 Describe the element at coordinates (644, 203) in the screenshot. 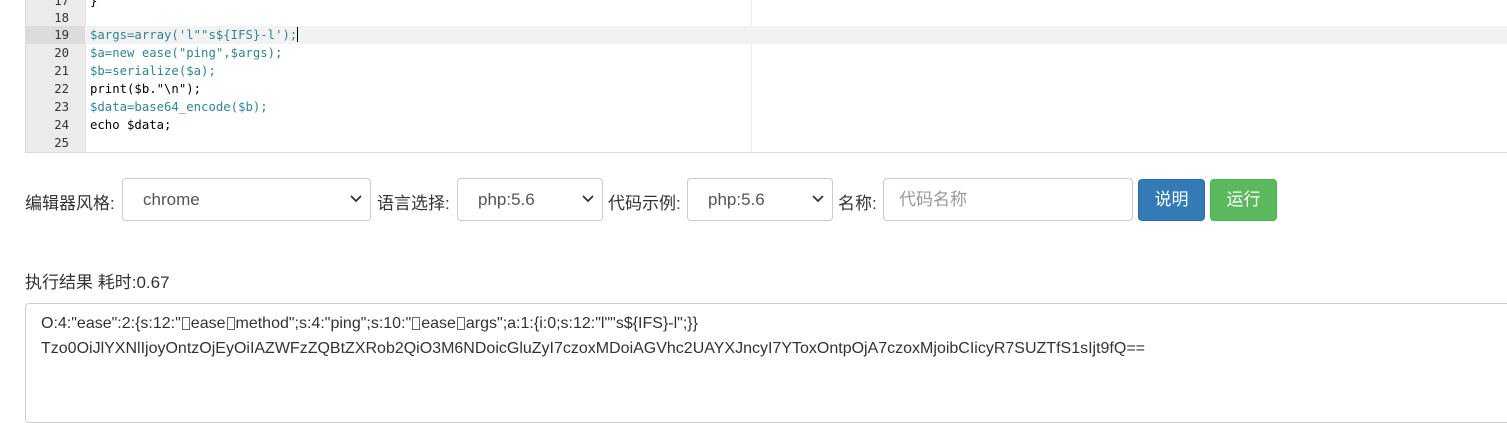

I see `example-label: 代码示例:` at that location.